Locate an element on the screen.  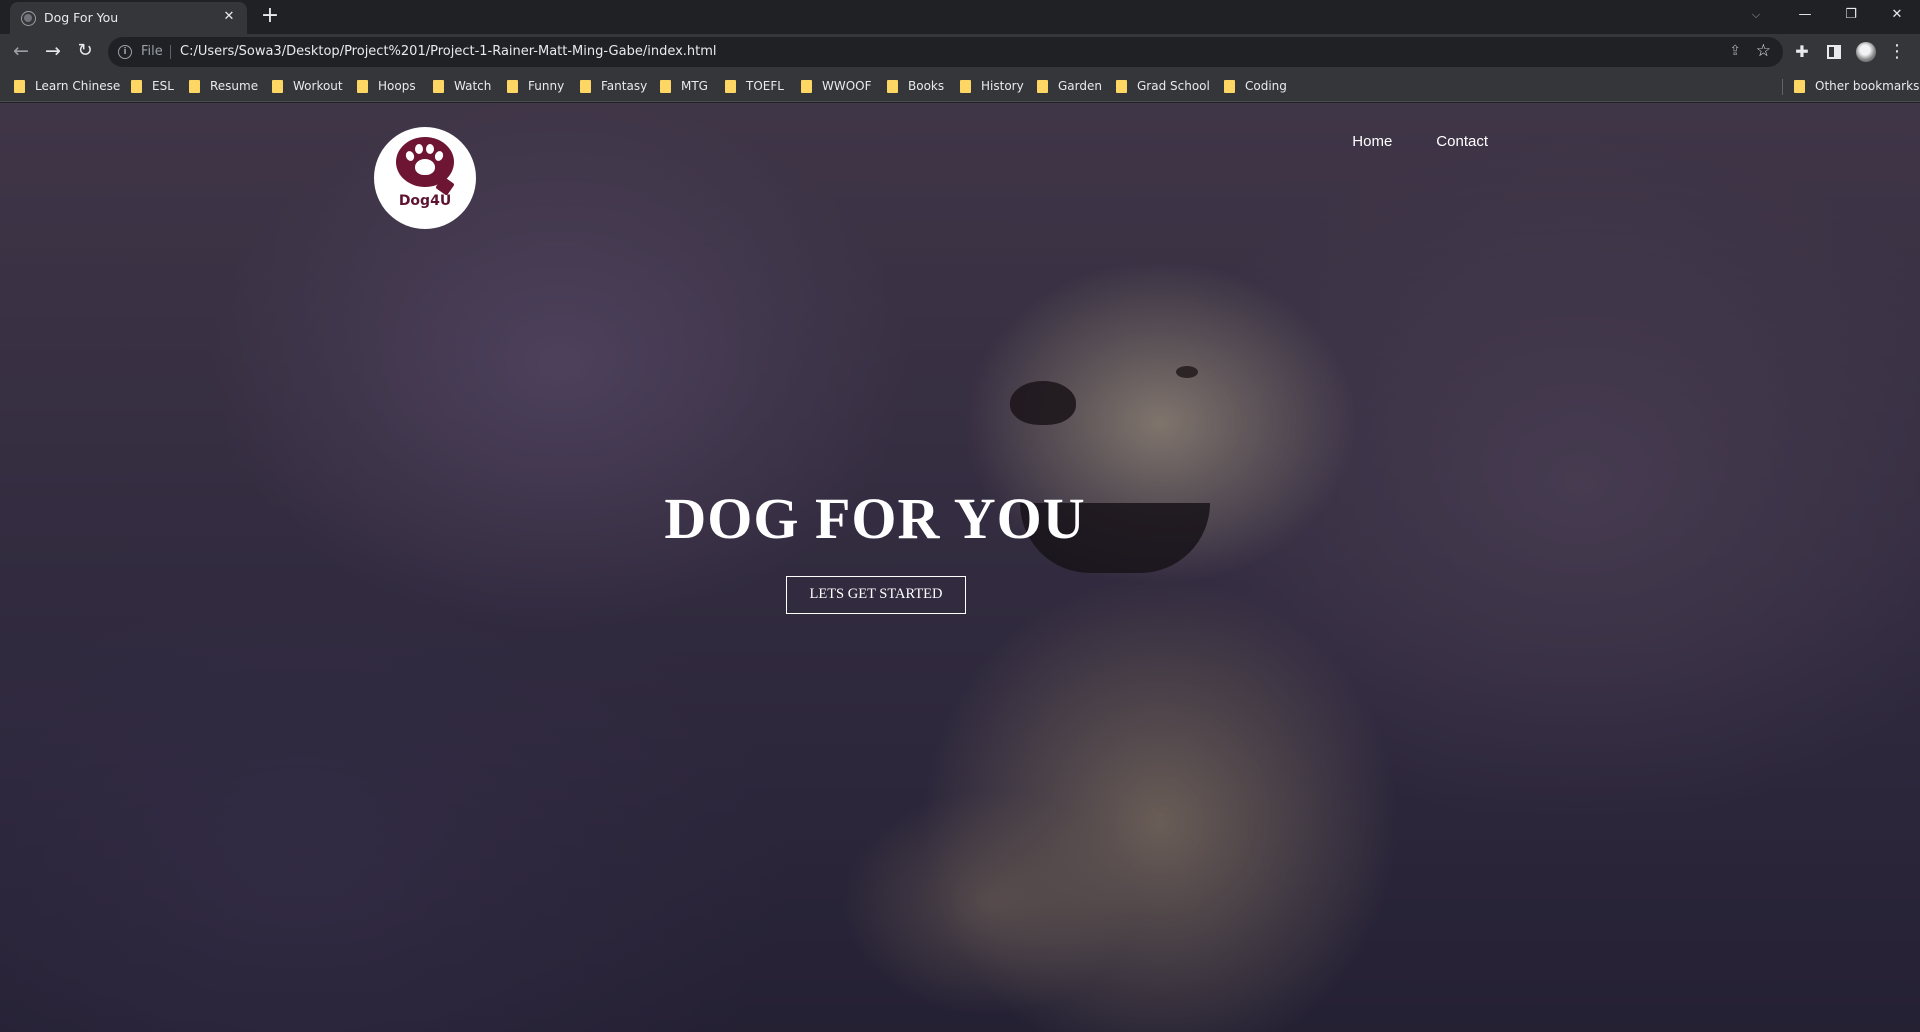
extensions-puzzle-icon: ✚ is located at coordinates (1802, 52).